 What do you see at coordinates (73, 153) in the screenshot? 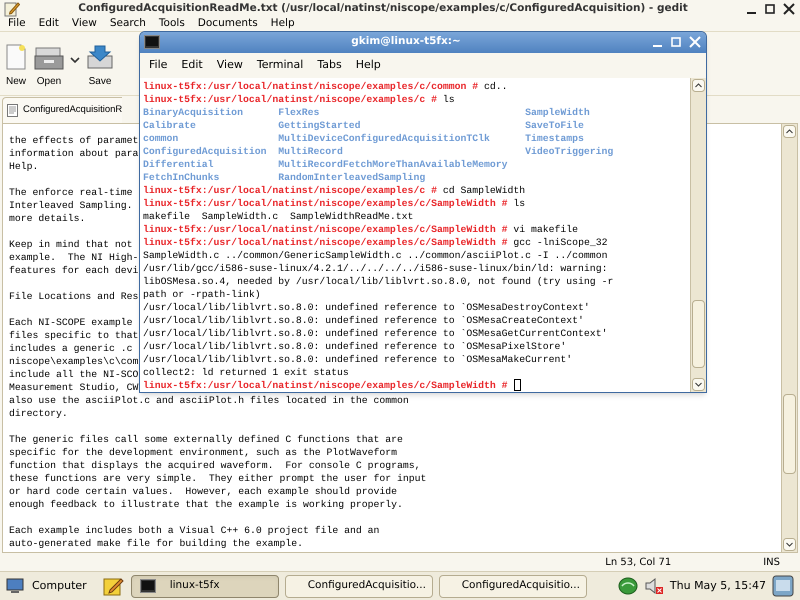
I see `text-line: information about para` at bounding box center [73, 153].